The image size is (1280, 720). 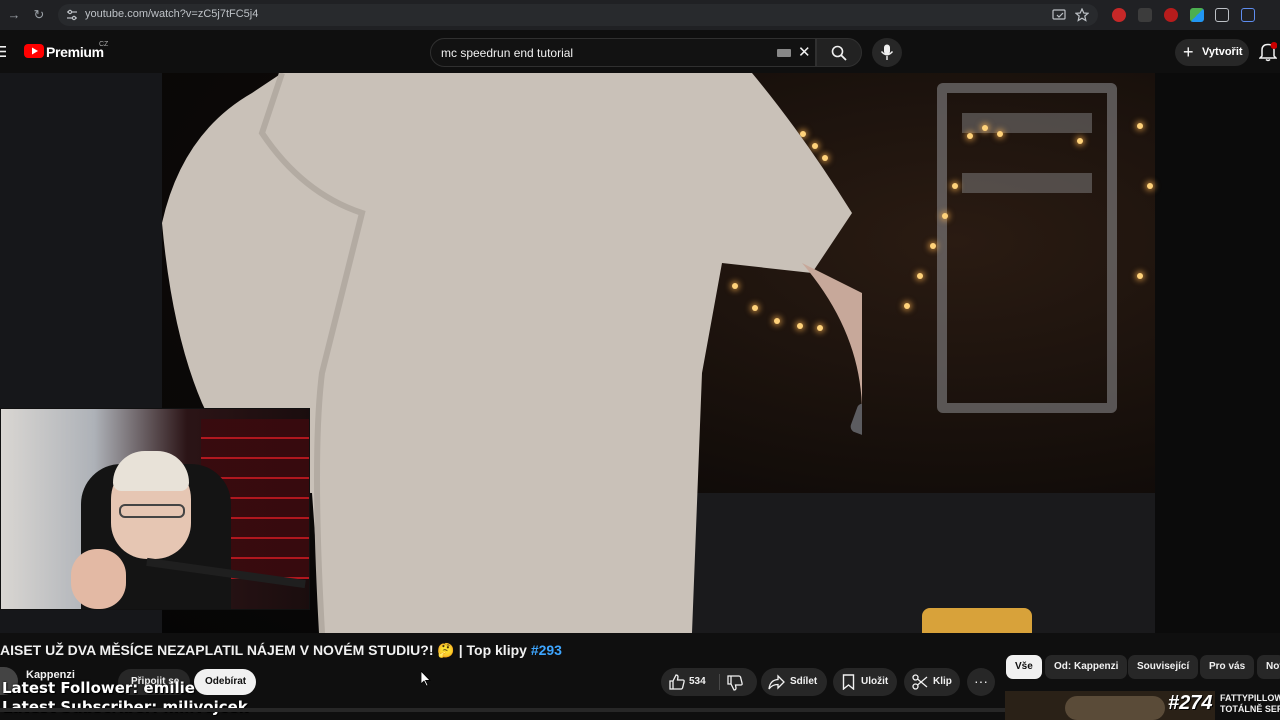 What do you see at coordinates (171, 14) in the screenshot?
I see `url-text: youtube.com/watch?v=zC5j7tFC5j4` at bounding box center [171, 14].